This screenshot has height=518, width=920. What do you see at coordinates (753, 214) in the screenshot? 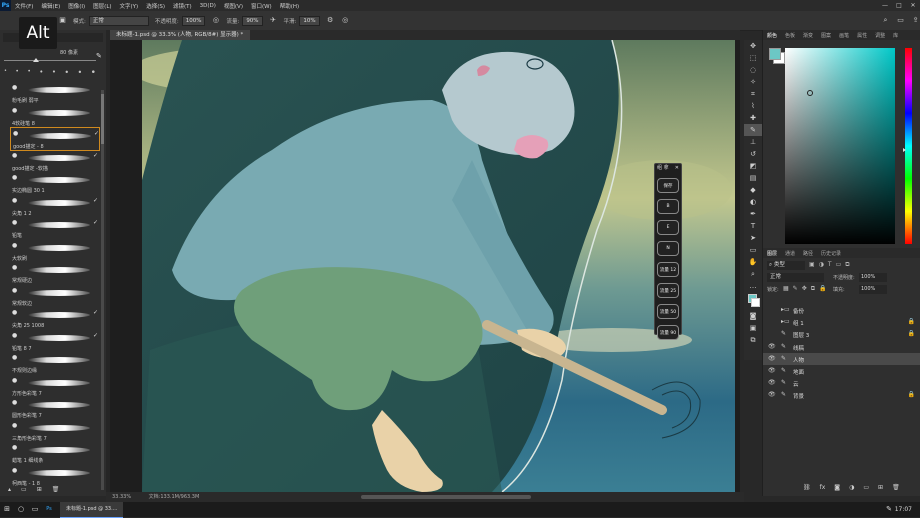
I see `pen-tool-icon: ✒` at bounding box center [753, 214].